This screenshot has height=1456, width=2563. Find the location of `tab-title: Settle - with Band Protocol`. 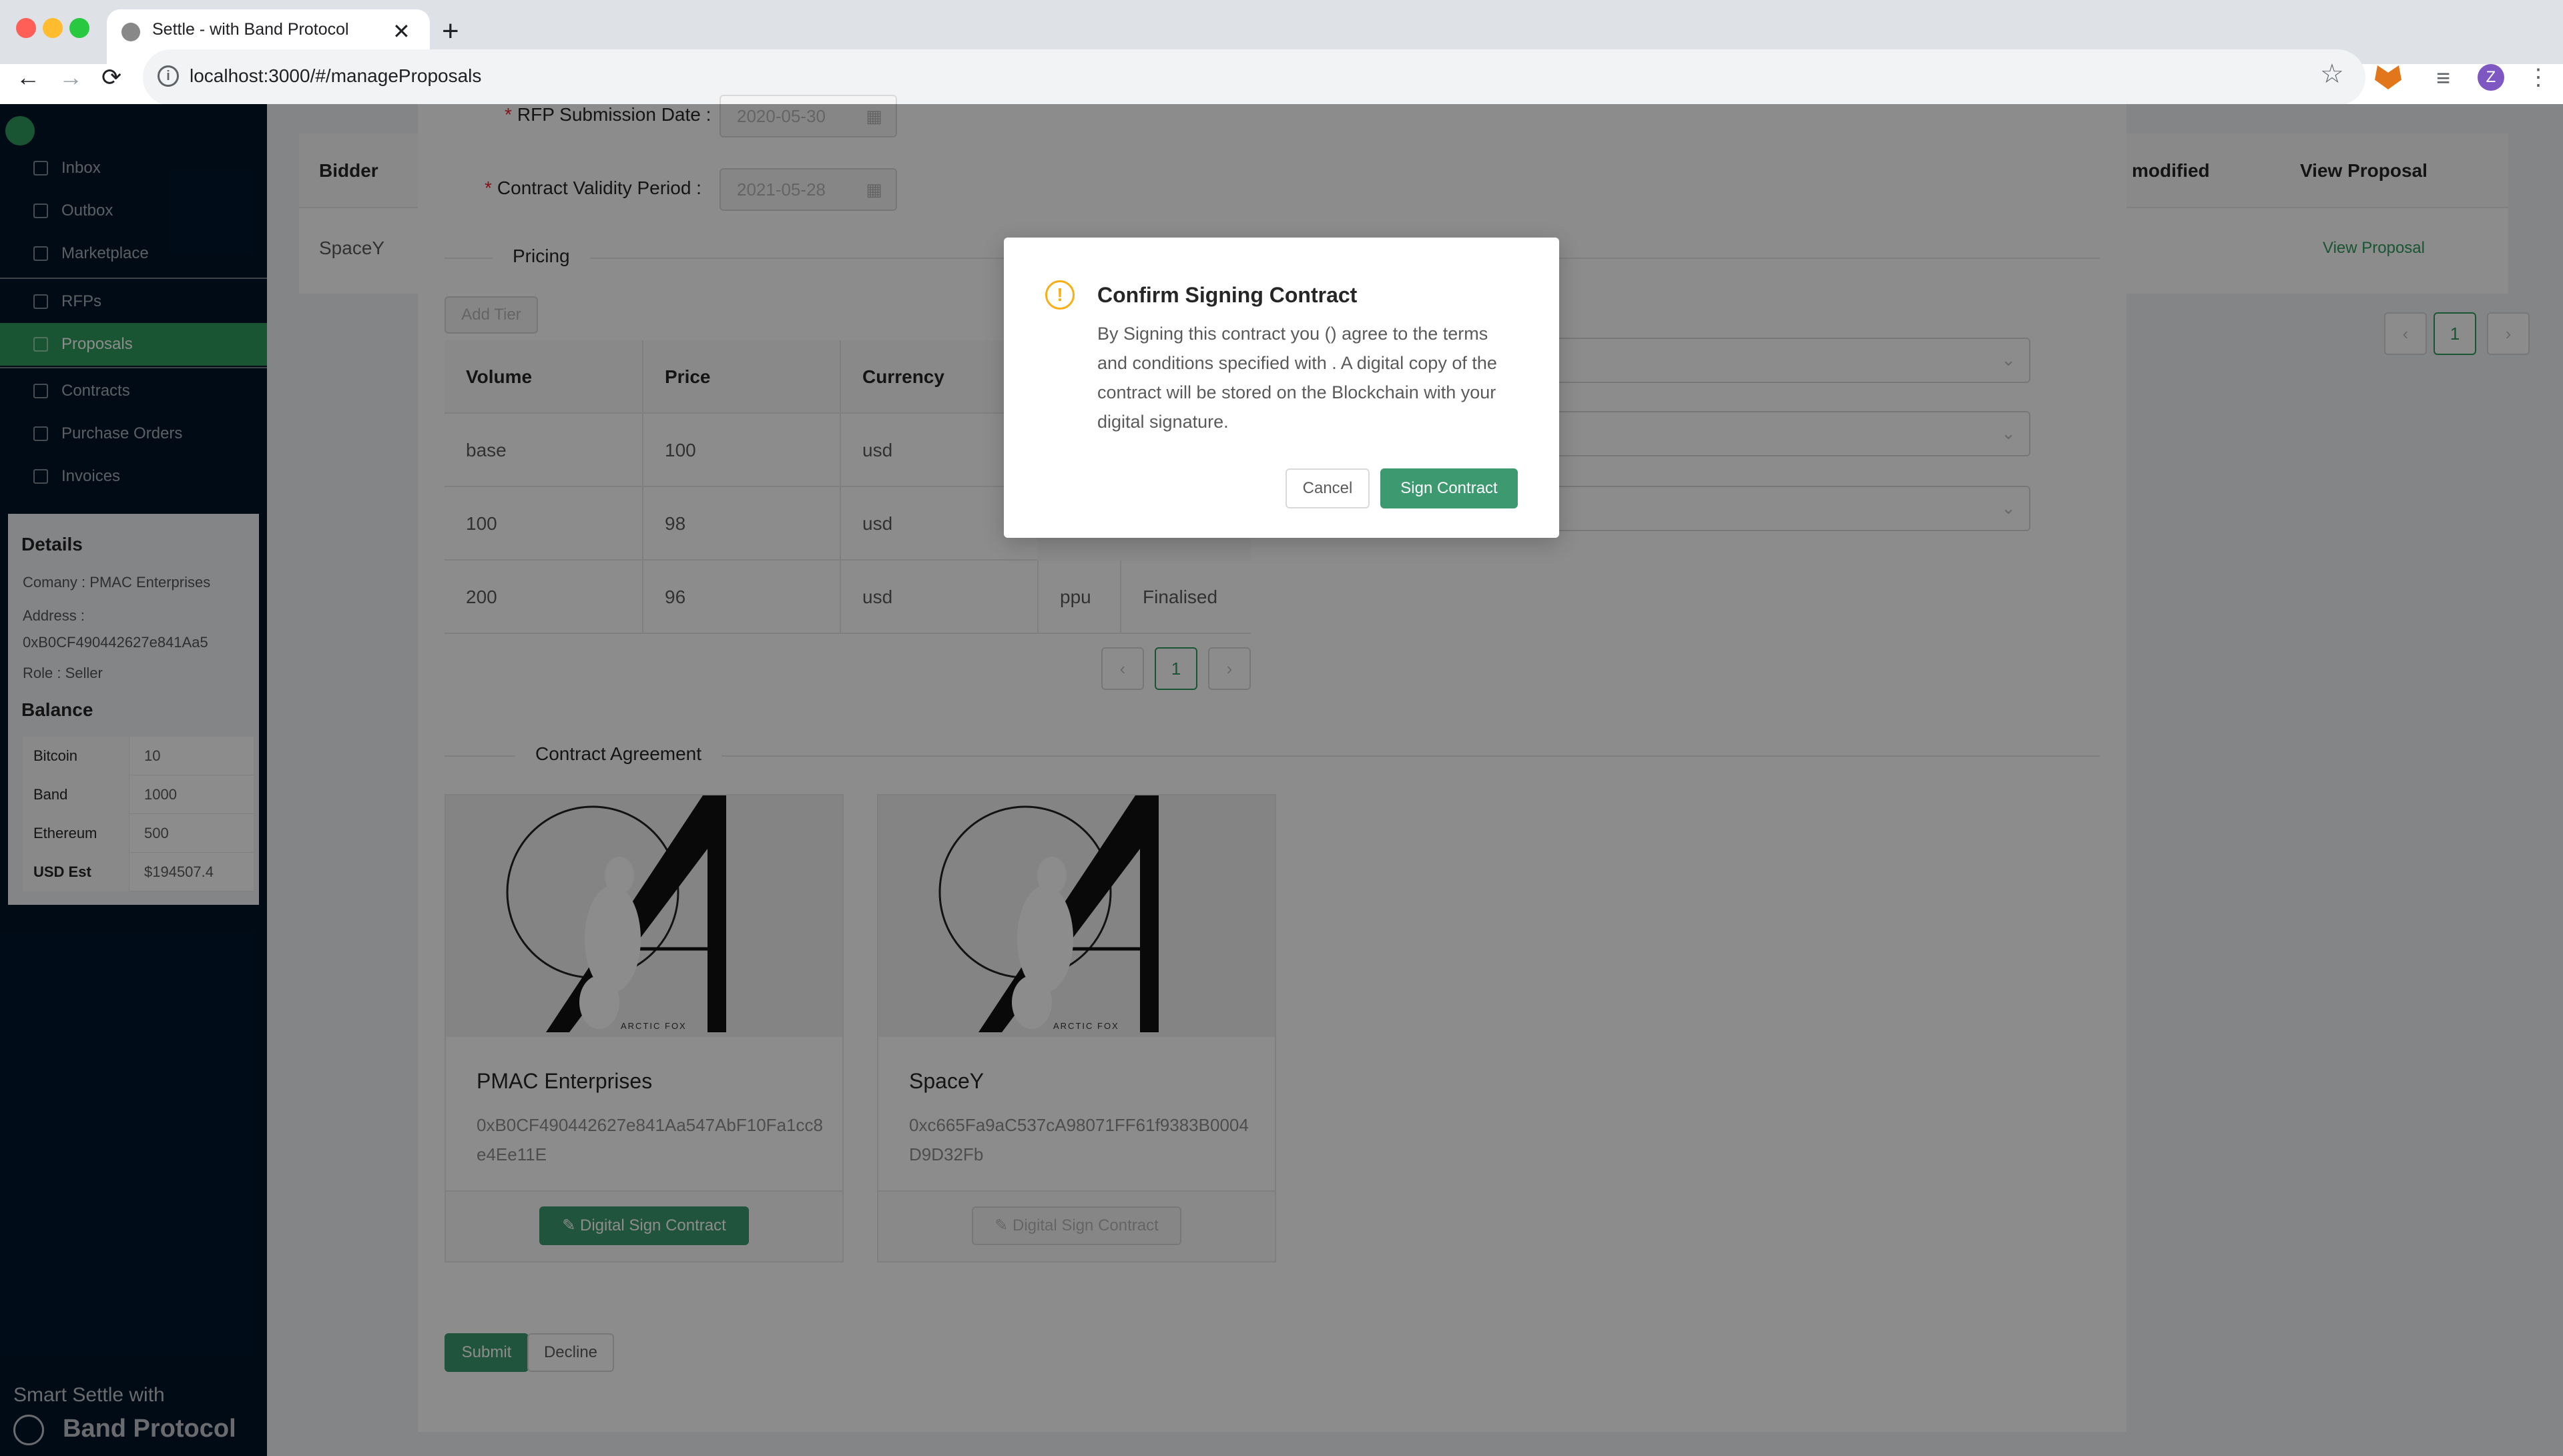

tab-title: Settle - with Band Protocol is located at coordinates (250, 29).